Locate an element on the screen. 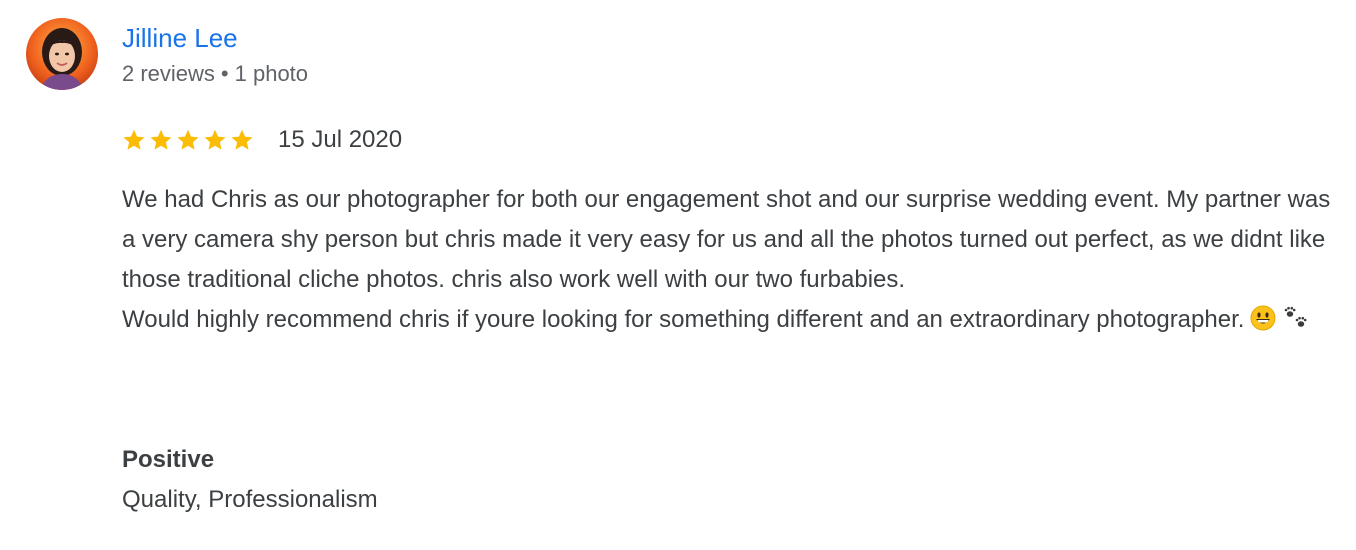 Image resolution: width=1356 pixels, height=550 pixels. photos-count: 1 photo is located at coordinates (271, 73).